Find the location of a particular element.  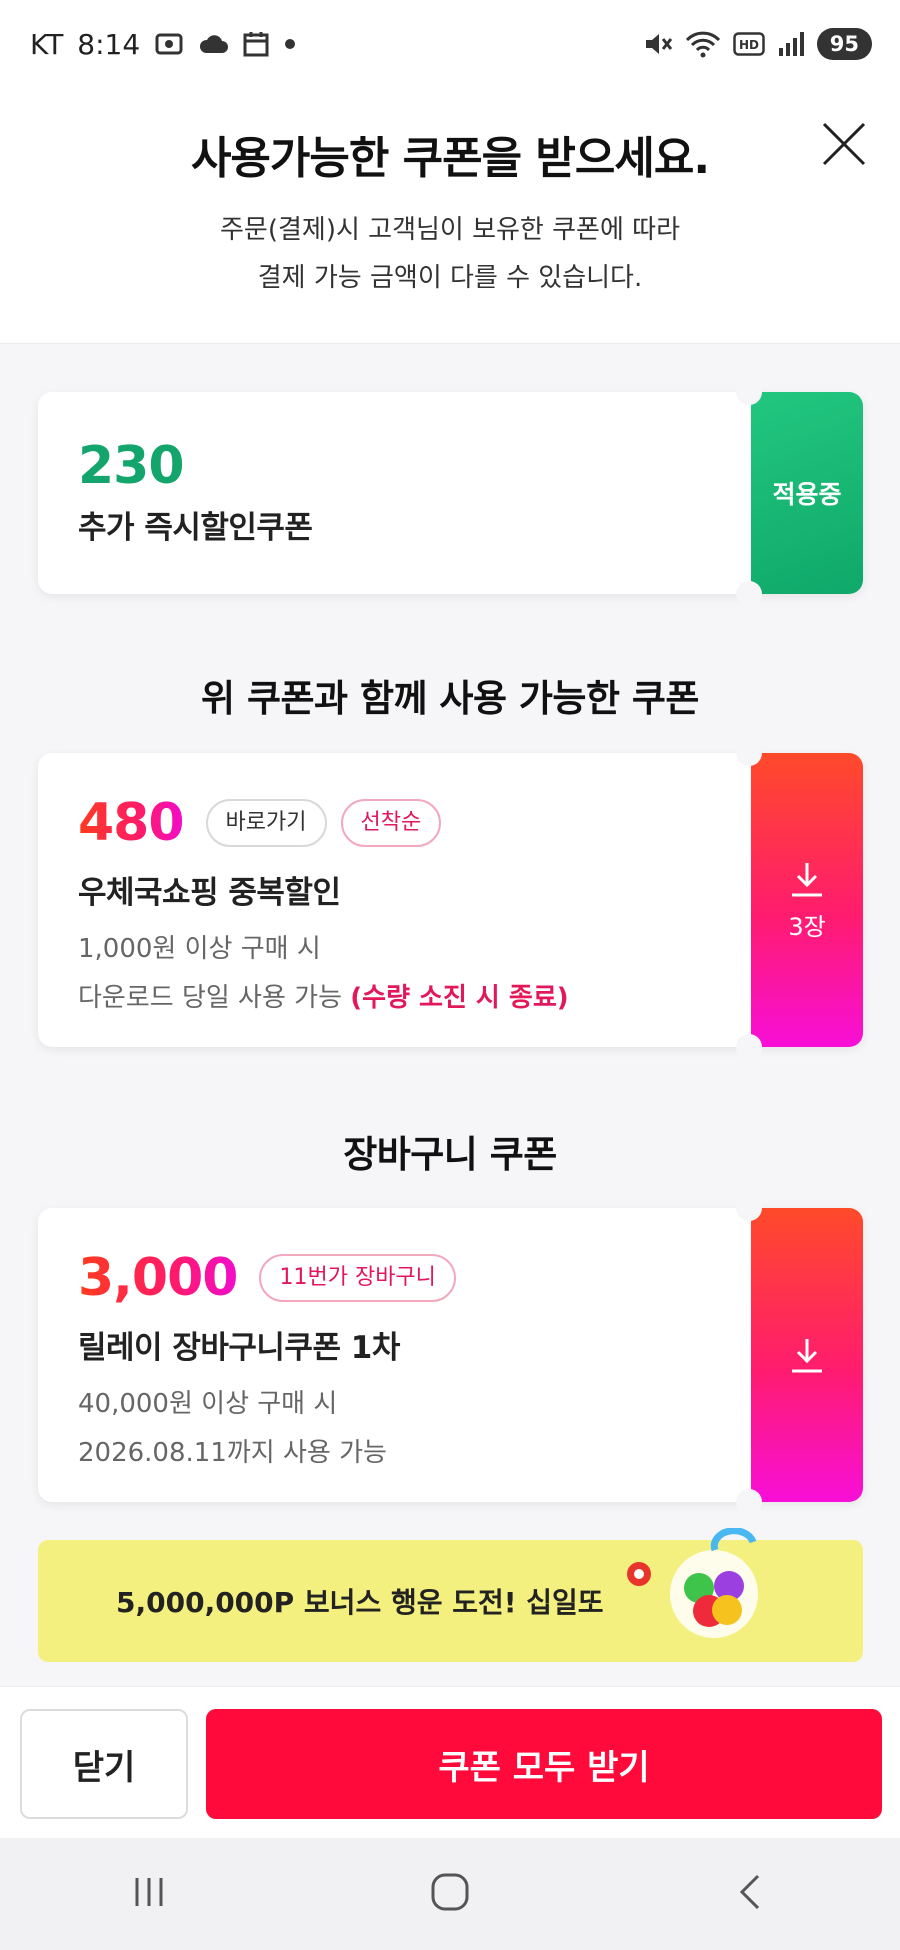

svg-text: HD is located at coordinates (749, 45).